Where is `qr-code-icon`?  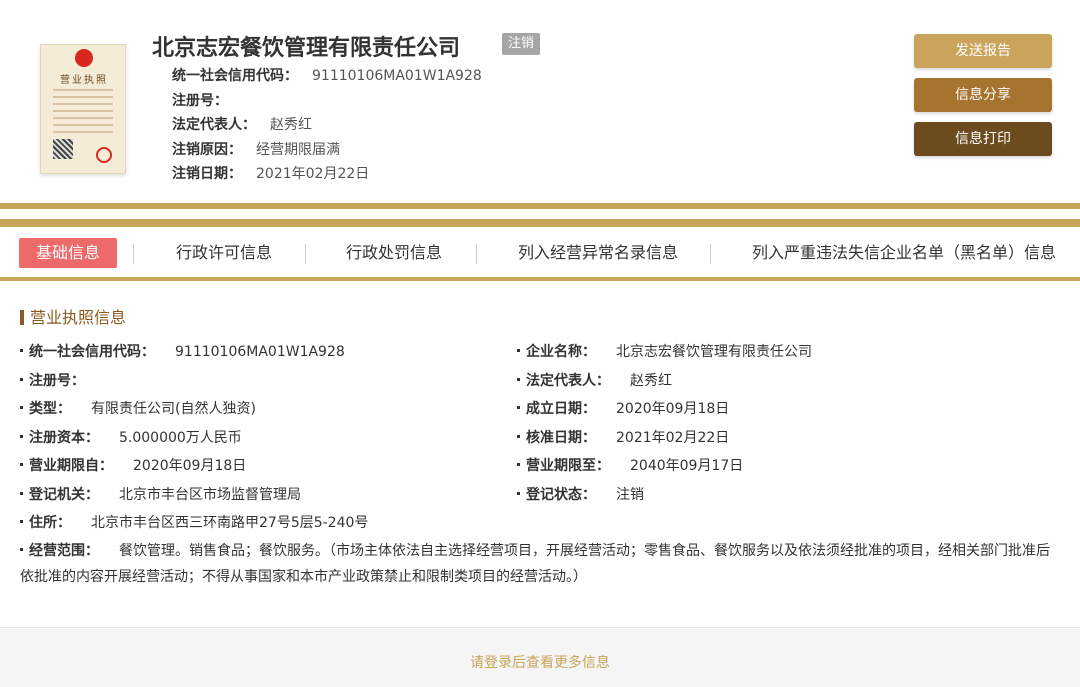 qr-code-icon is located at coordinates (63, 149).